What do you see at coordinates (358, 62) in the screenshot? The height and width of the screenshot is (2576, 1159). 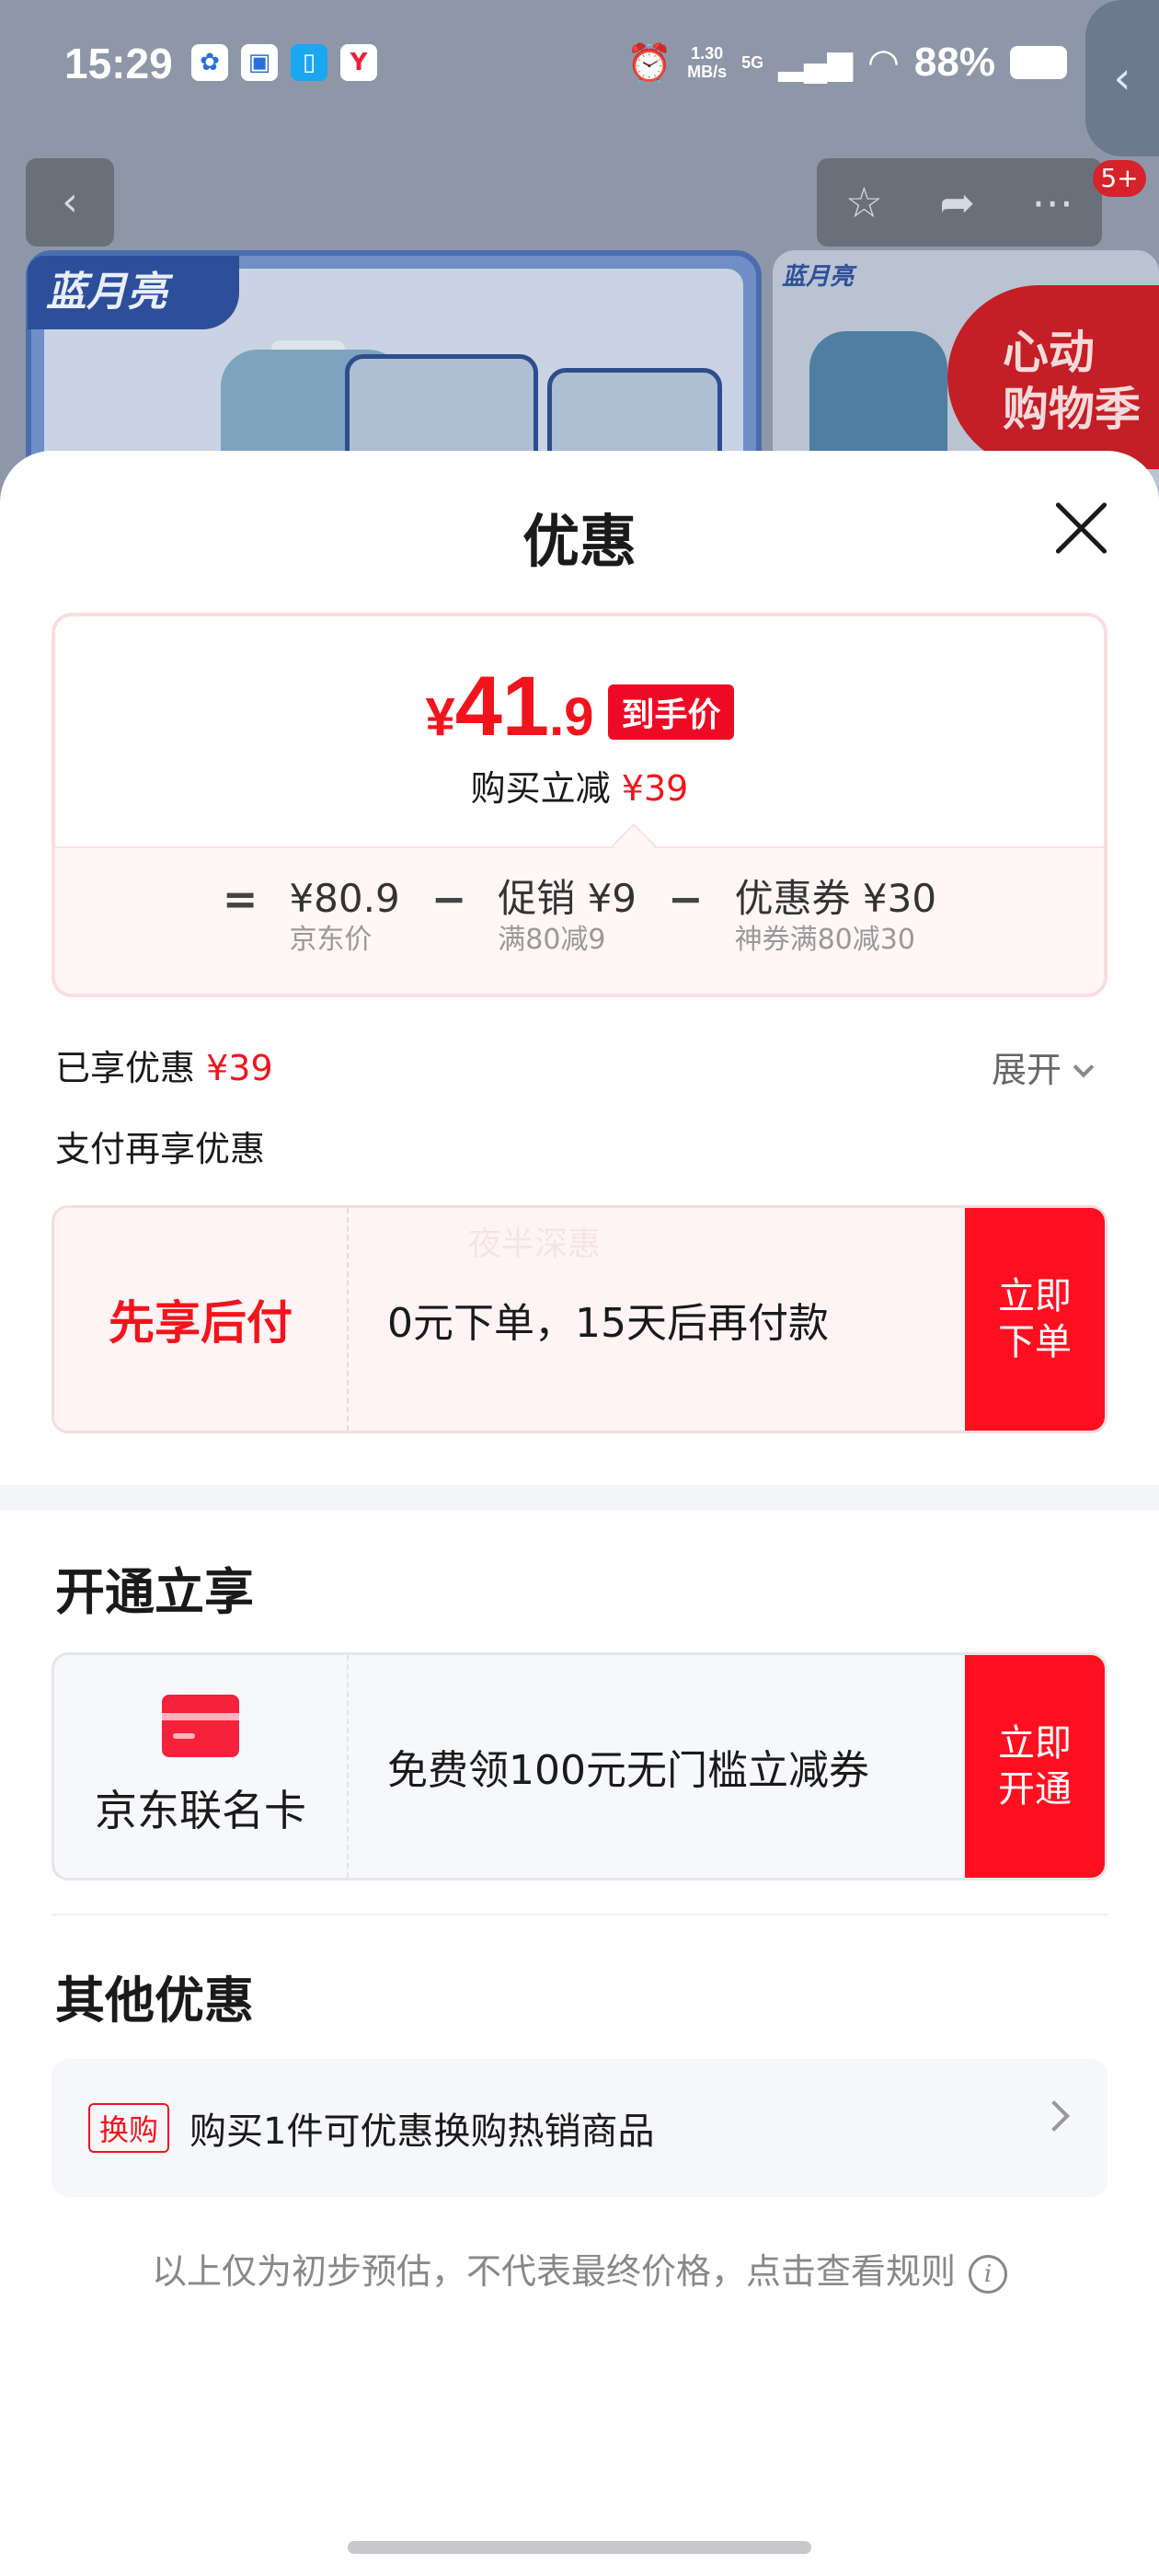 I see `app-icon-c: Y` at bounding box center [358, 62].